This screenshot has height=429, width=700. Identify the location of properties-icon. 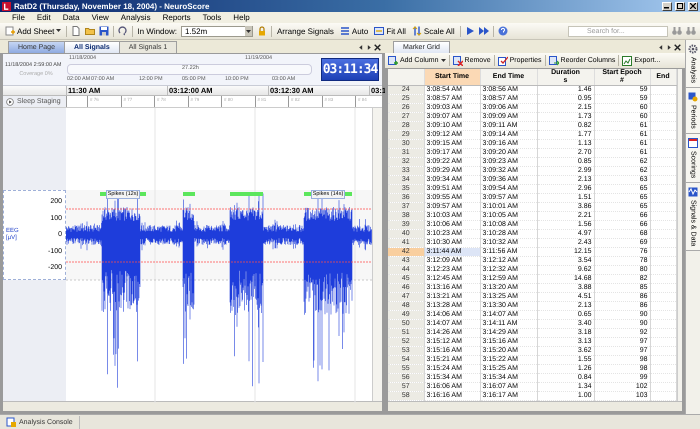
(503, 61).